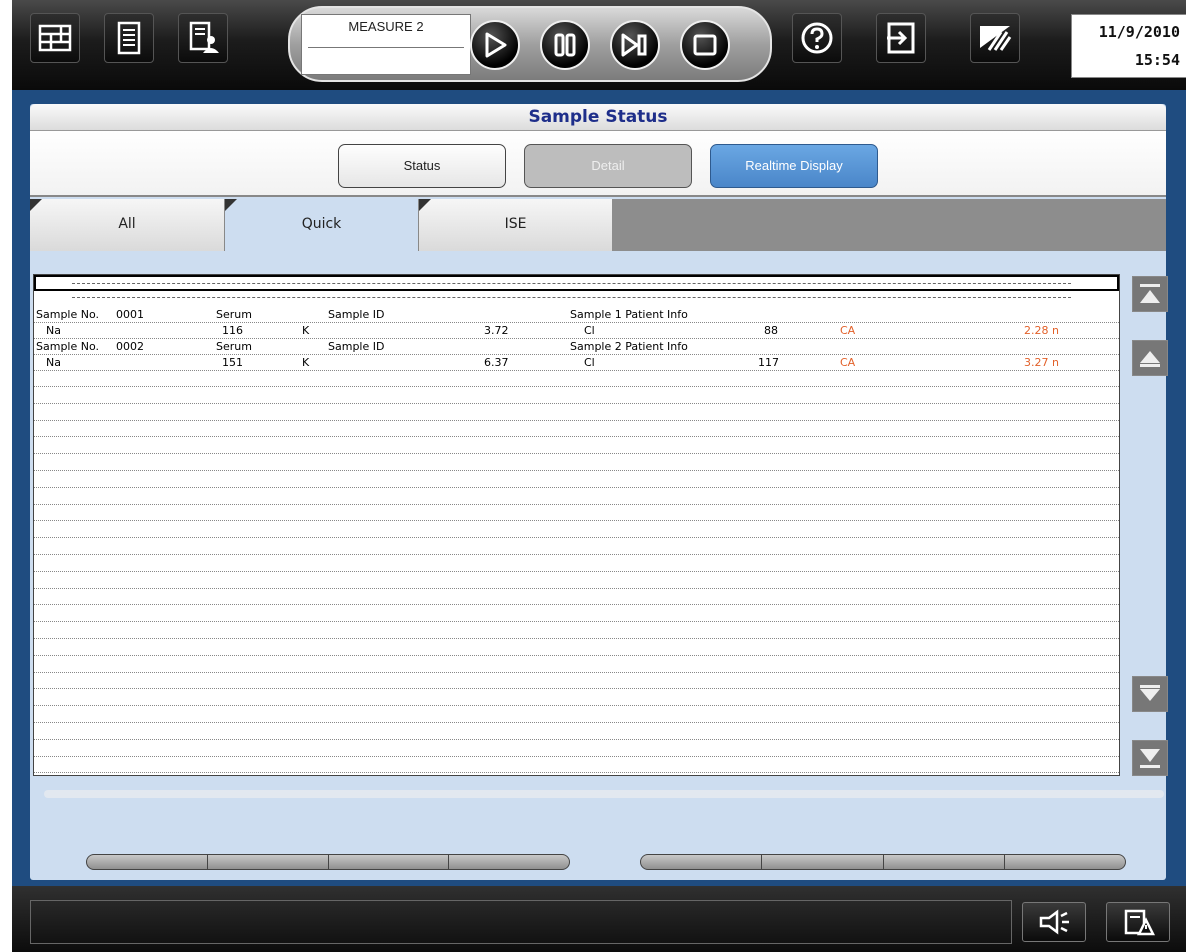 The width and height of the screenshot is (1186, 952). I want to click on horizontal-scrollbar, so click(604, 794).